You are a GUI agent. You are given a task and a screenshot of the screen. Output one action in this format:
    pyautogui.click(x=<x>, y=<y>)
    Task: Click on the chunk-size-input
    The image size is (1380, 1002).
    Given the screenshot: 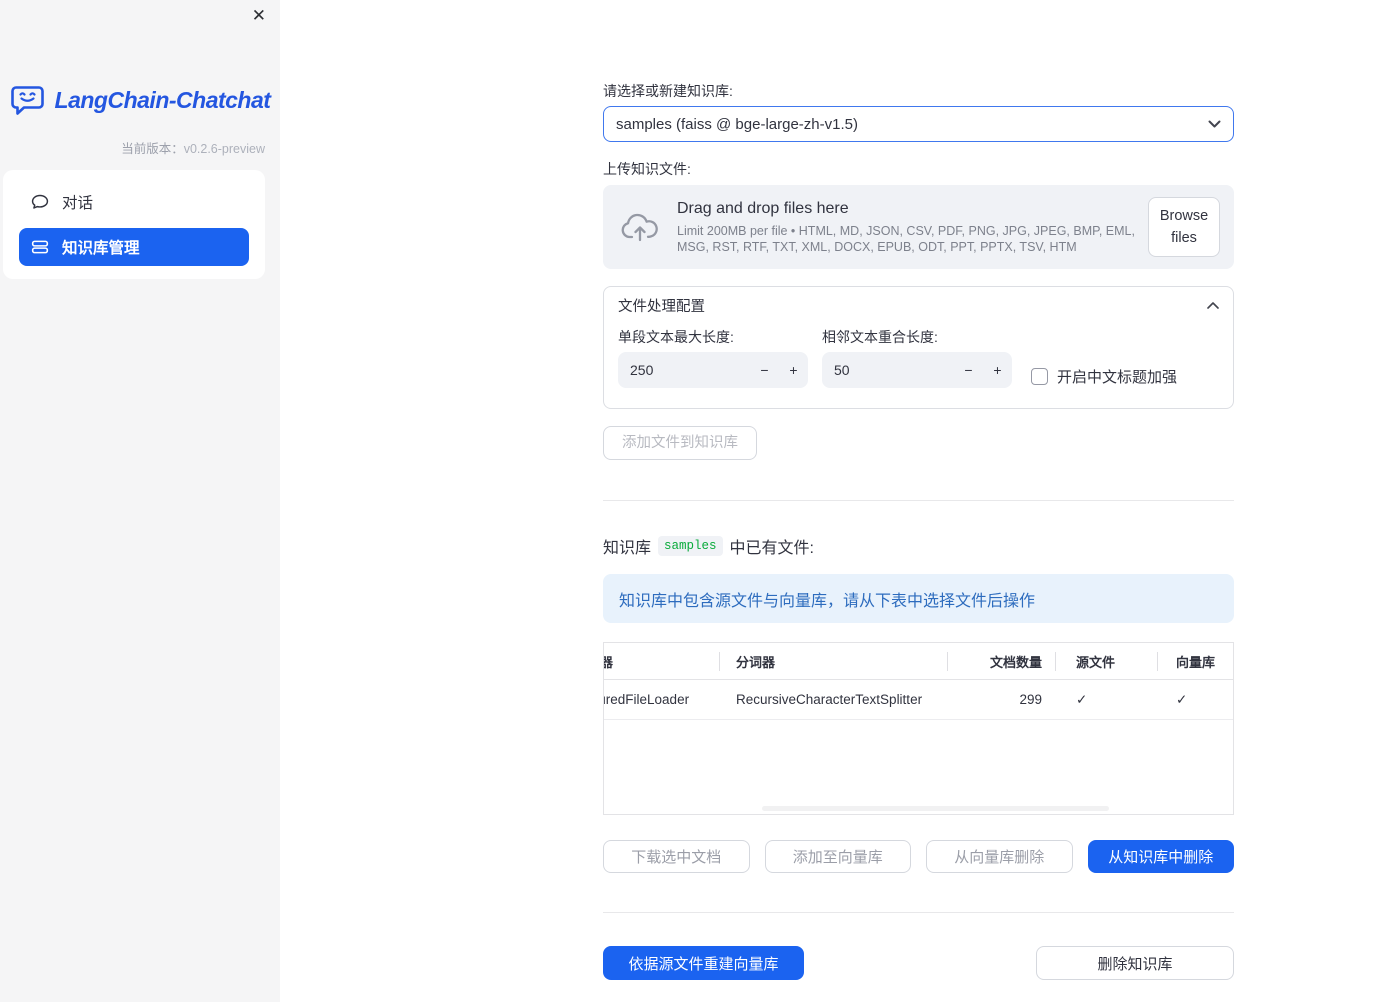 What is the action you would take?
    pyautogui.click(x=684, y=370)
    